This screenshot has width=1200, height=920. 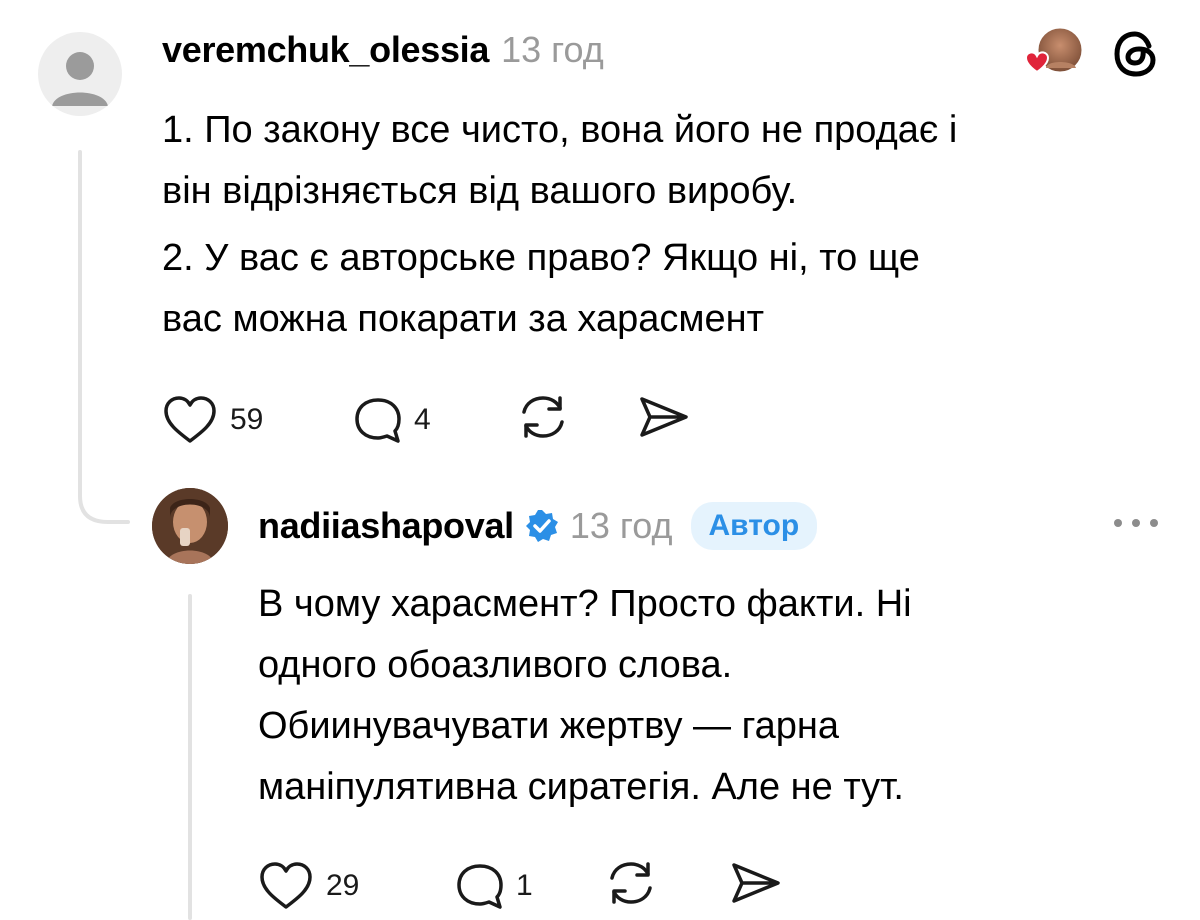 What do you see at coordinates (549, 726) in the screenshot?
I see `comment-line: Обиинувачувати жертву — гарна` at bounding box center [549, 726].